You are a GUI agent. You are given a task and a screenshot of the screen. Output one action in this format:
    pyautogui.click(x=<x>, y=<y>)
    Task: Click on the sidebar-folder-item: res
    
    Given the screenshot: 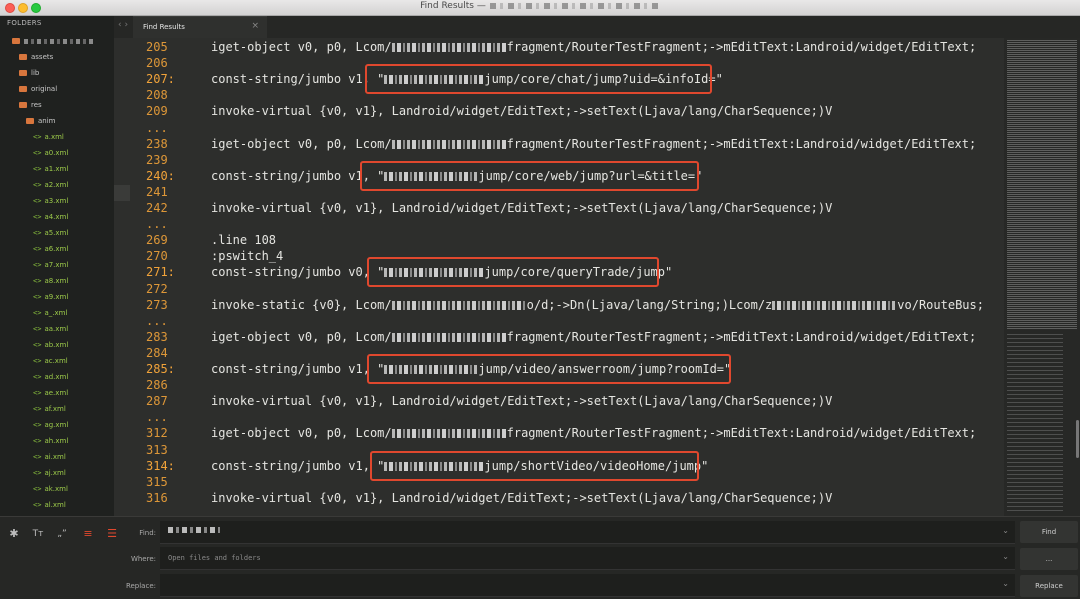 What is the action you would take?
    pyautogui.click(x=30, y=105)
    